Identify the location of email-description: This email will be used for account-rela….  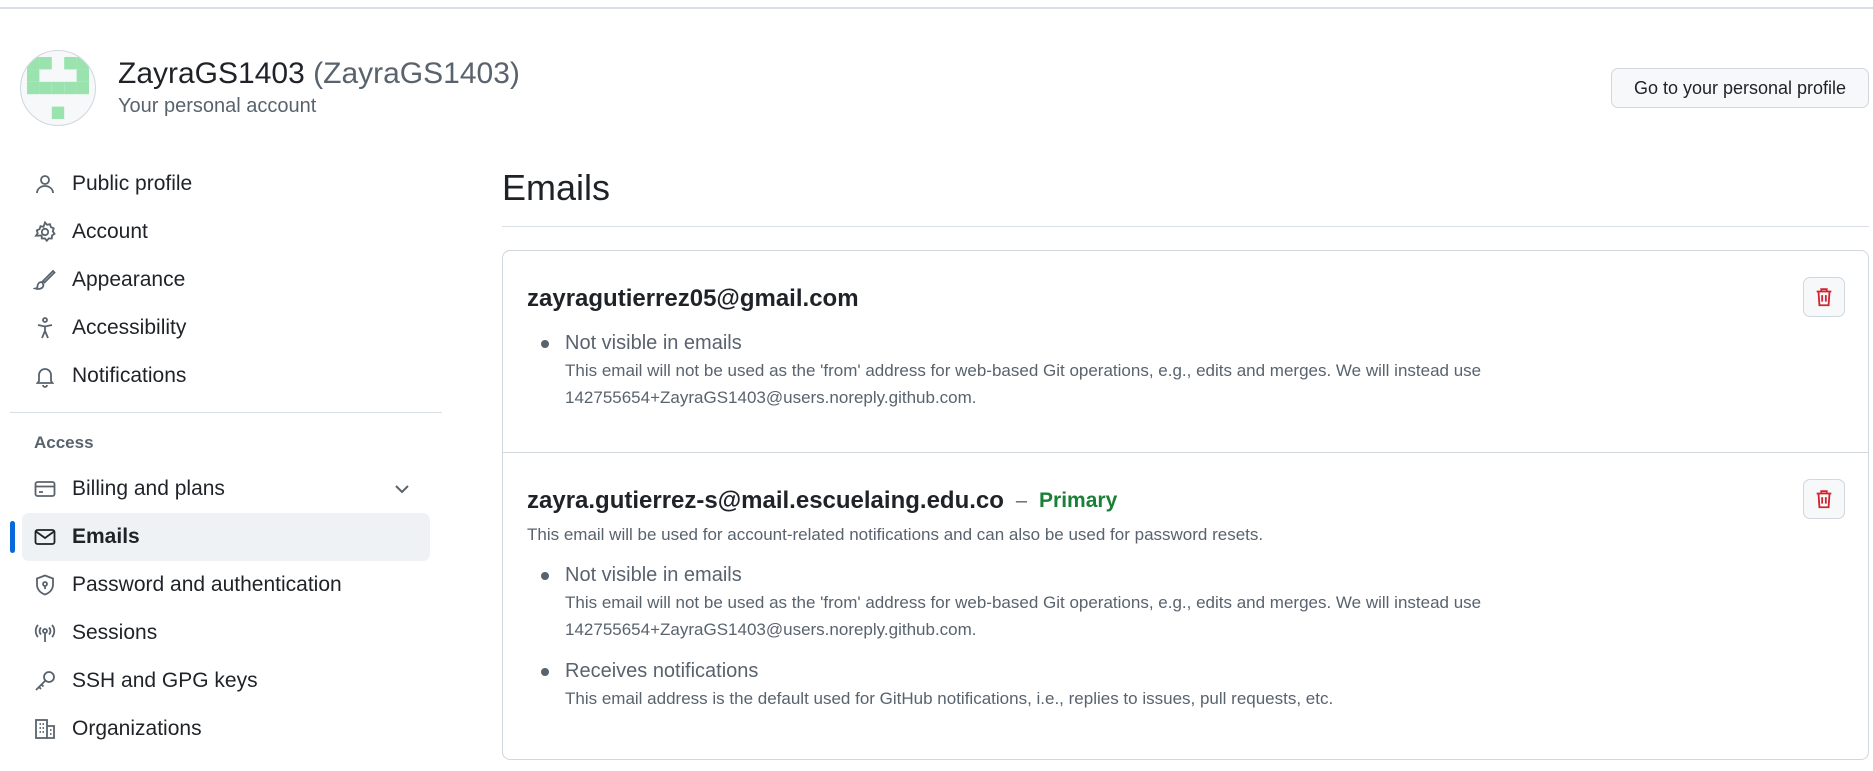
(895, 534).